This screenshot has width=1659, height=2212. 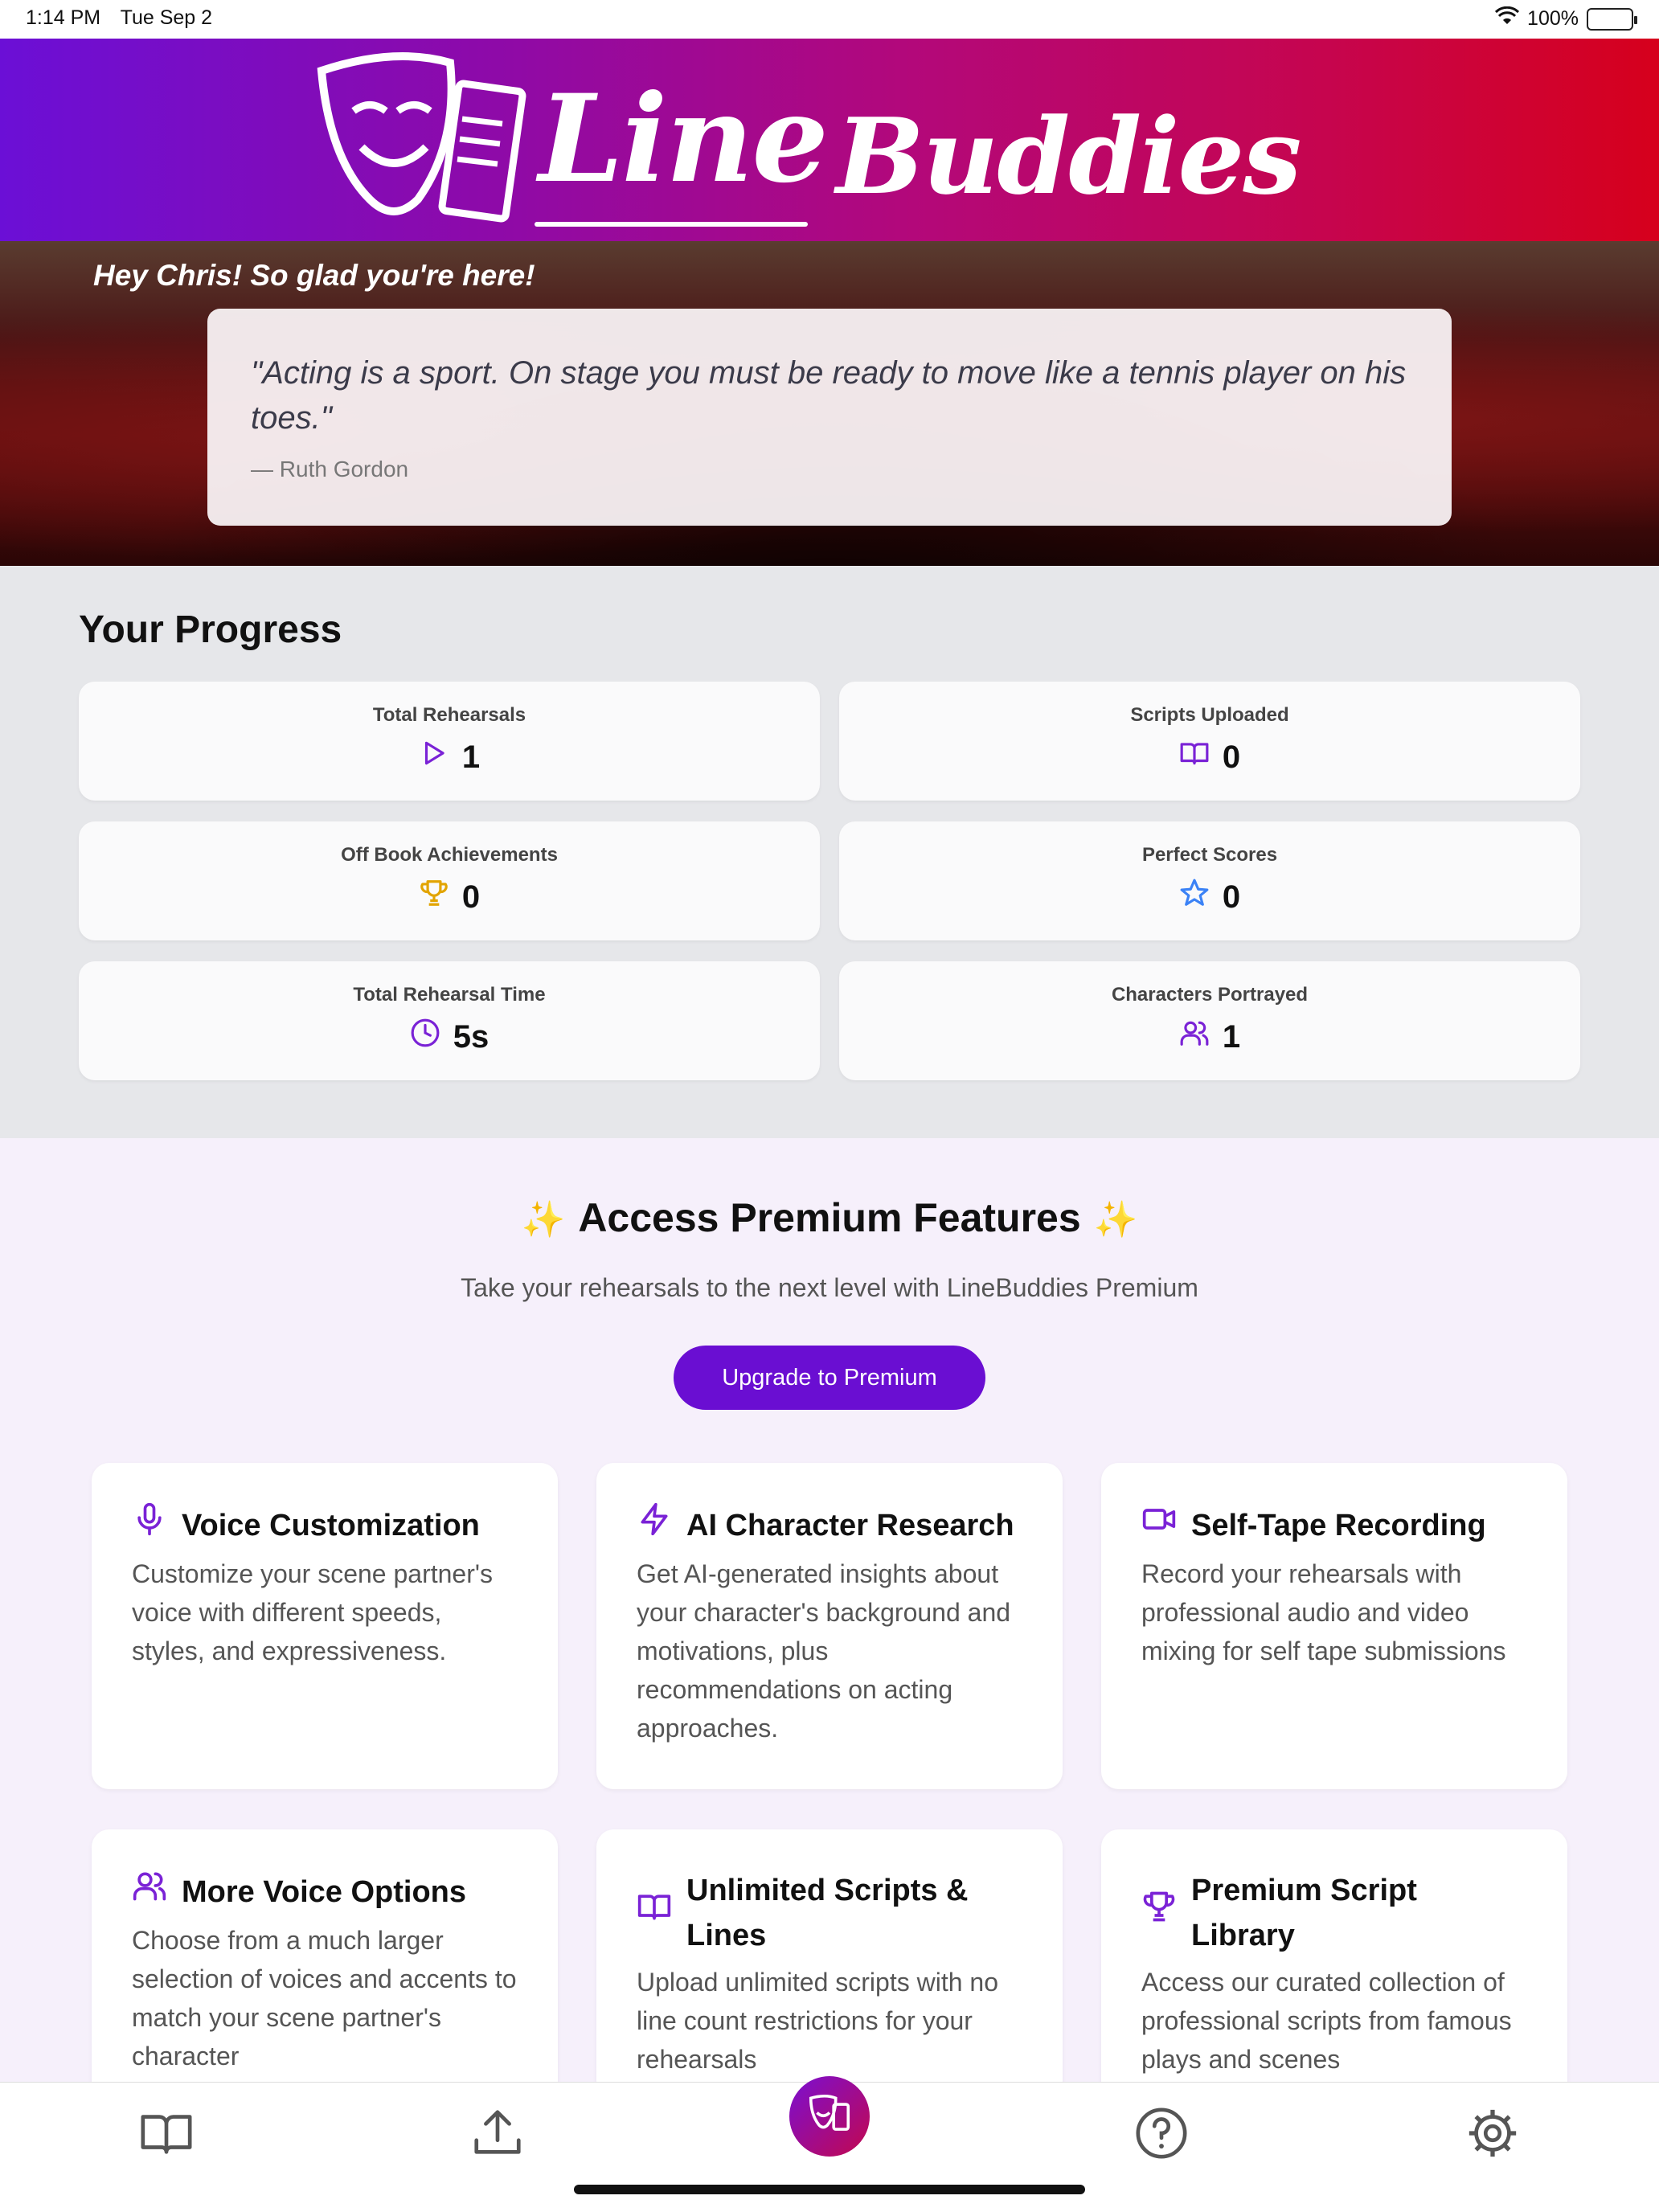 I want to click on help-tab, so click(x=1161, y=2133).